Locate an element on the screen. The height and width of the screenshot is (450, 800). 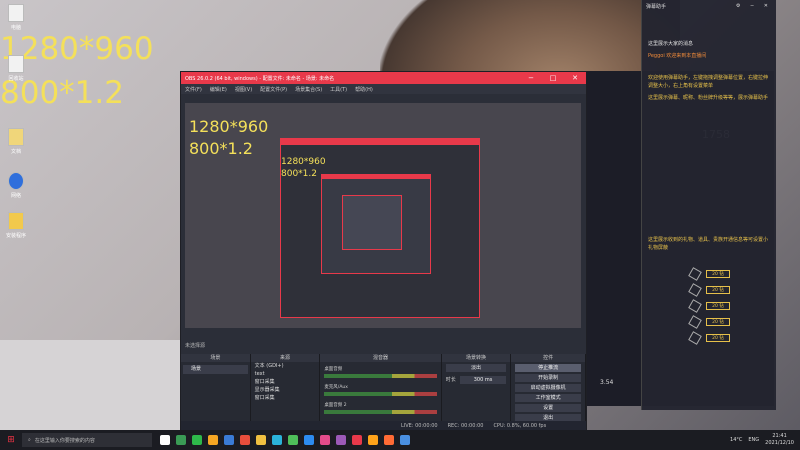
nested-obs-preview: 1280*960 800*1.2 is located at coordinates (380, 228).